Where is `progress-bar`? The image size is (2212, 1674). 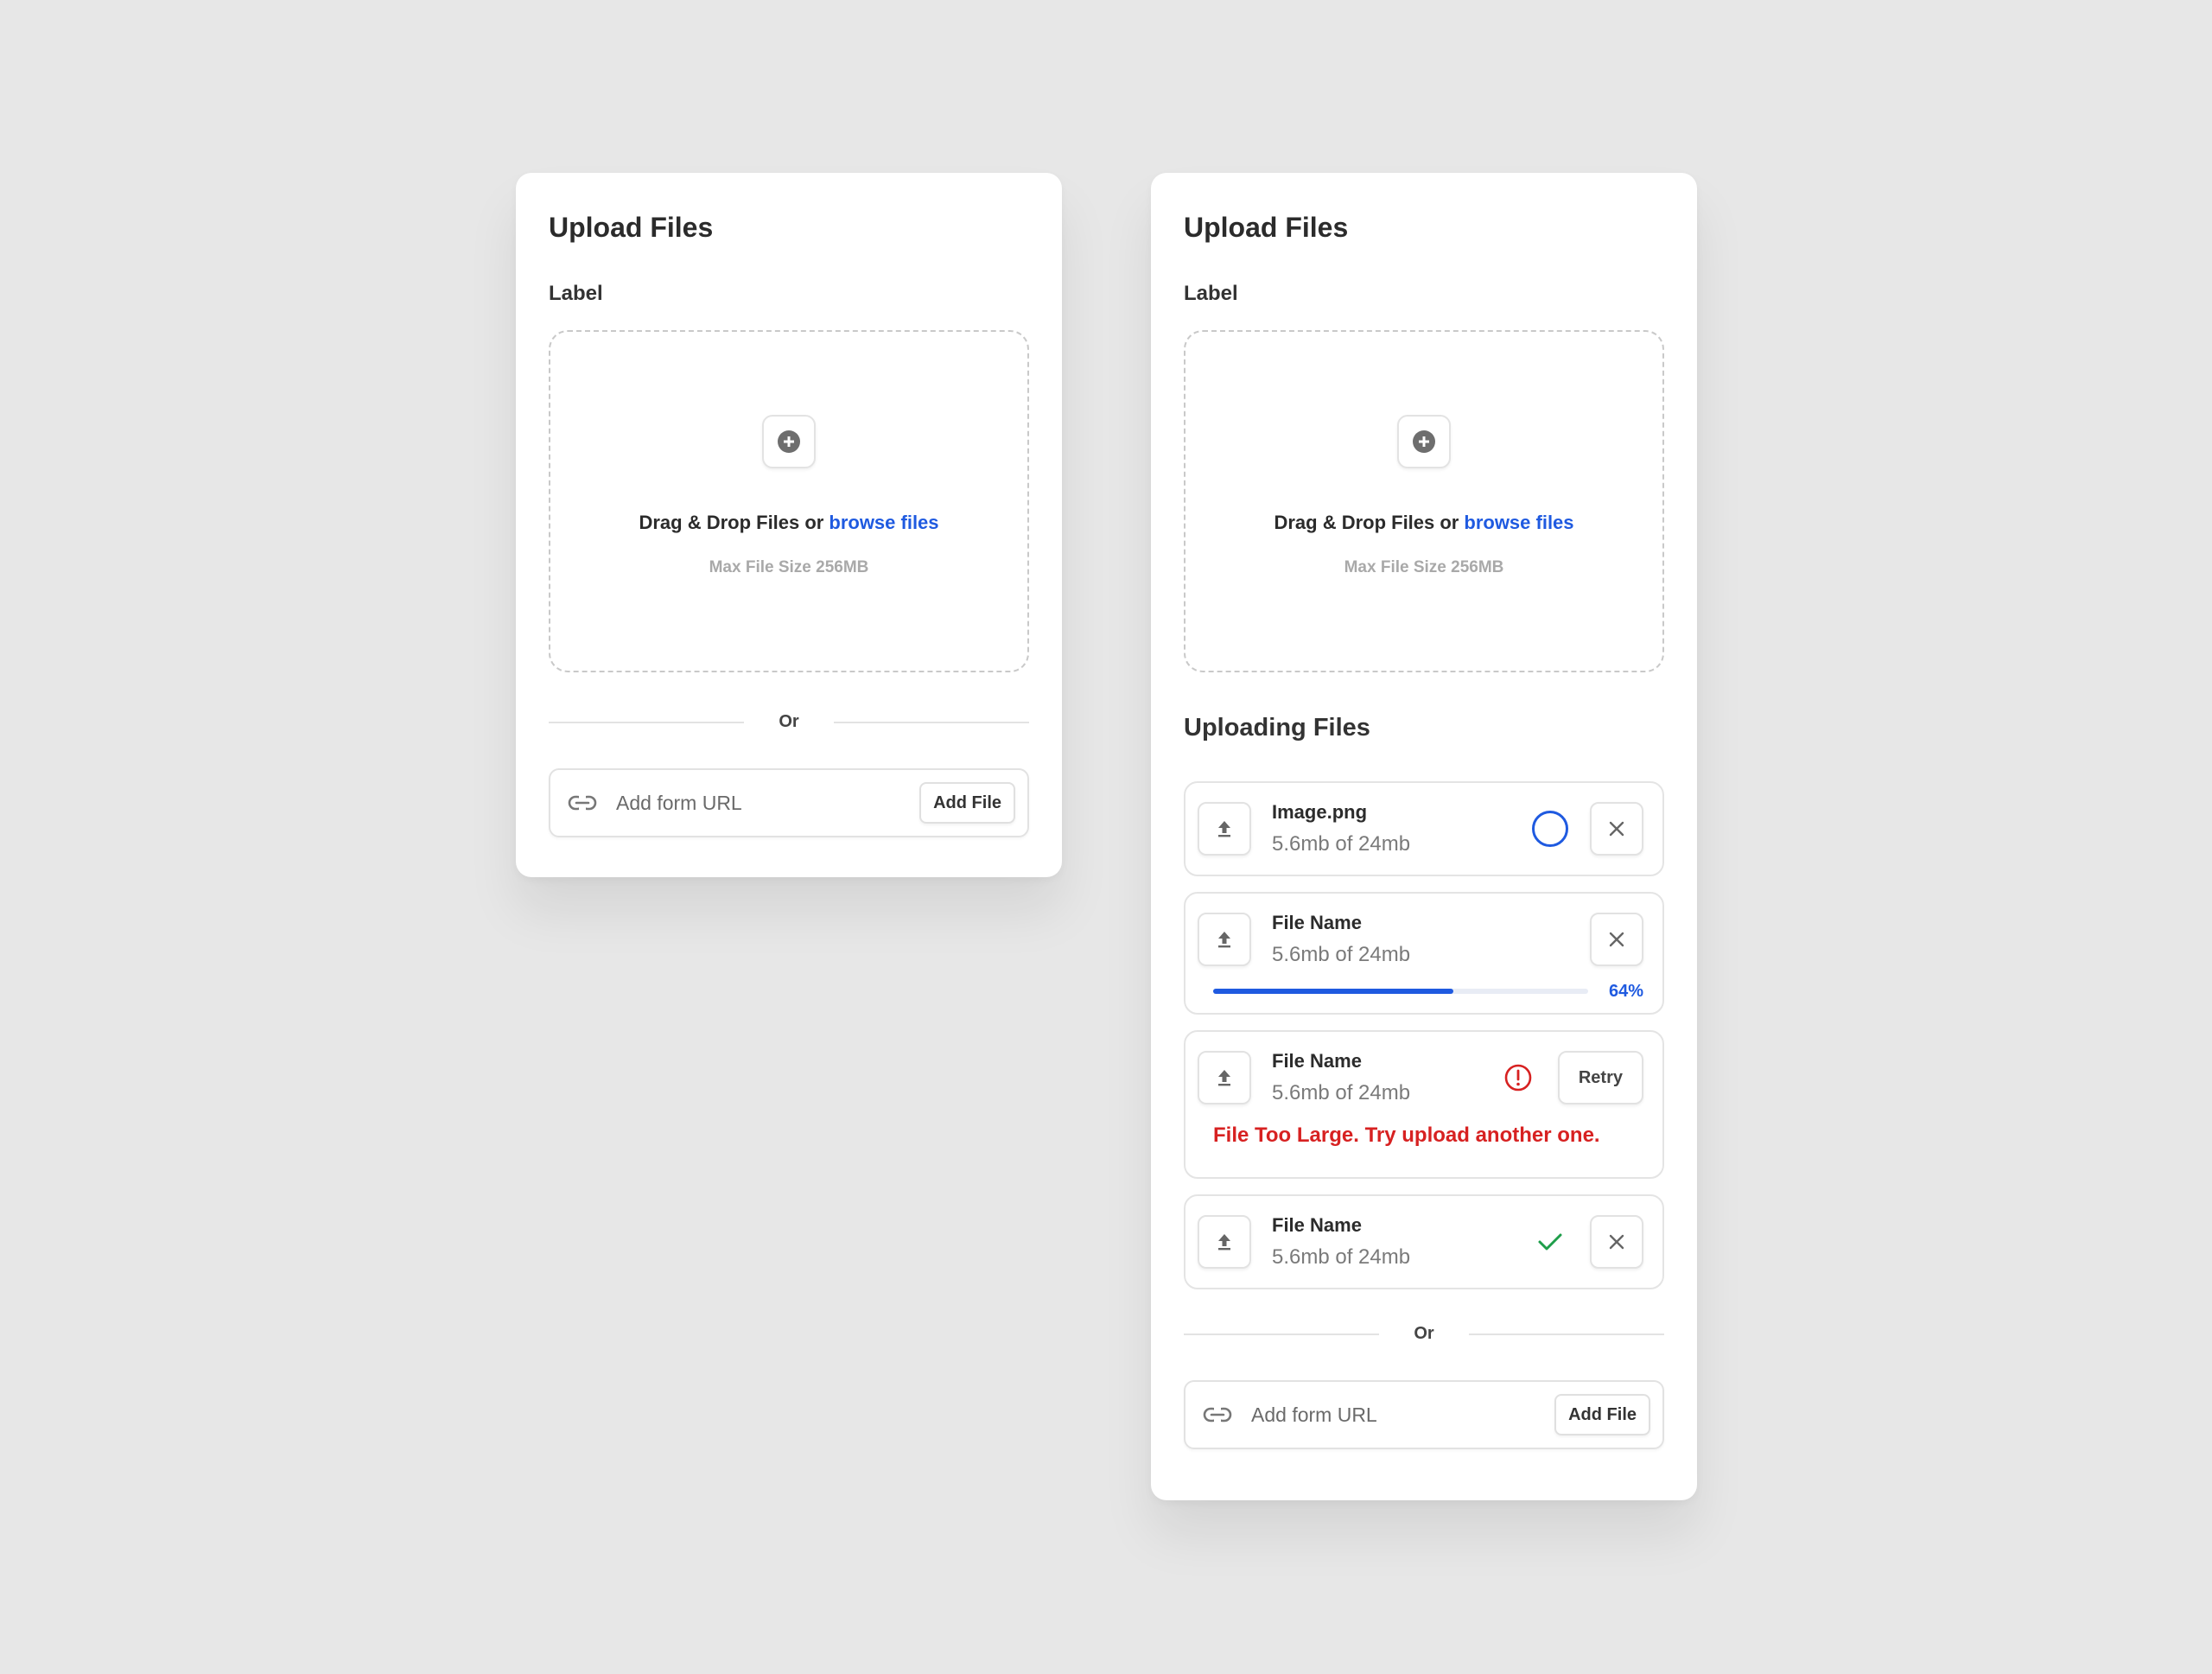
progress-bar is located at coordinates (1400, 991).